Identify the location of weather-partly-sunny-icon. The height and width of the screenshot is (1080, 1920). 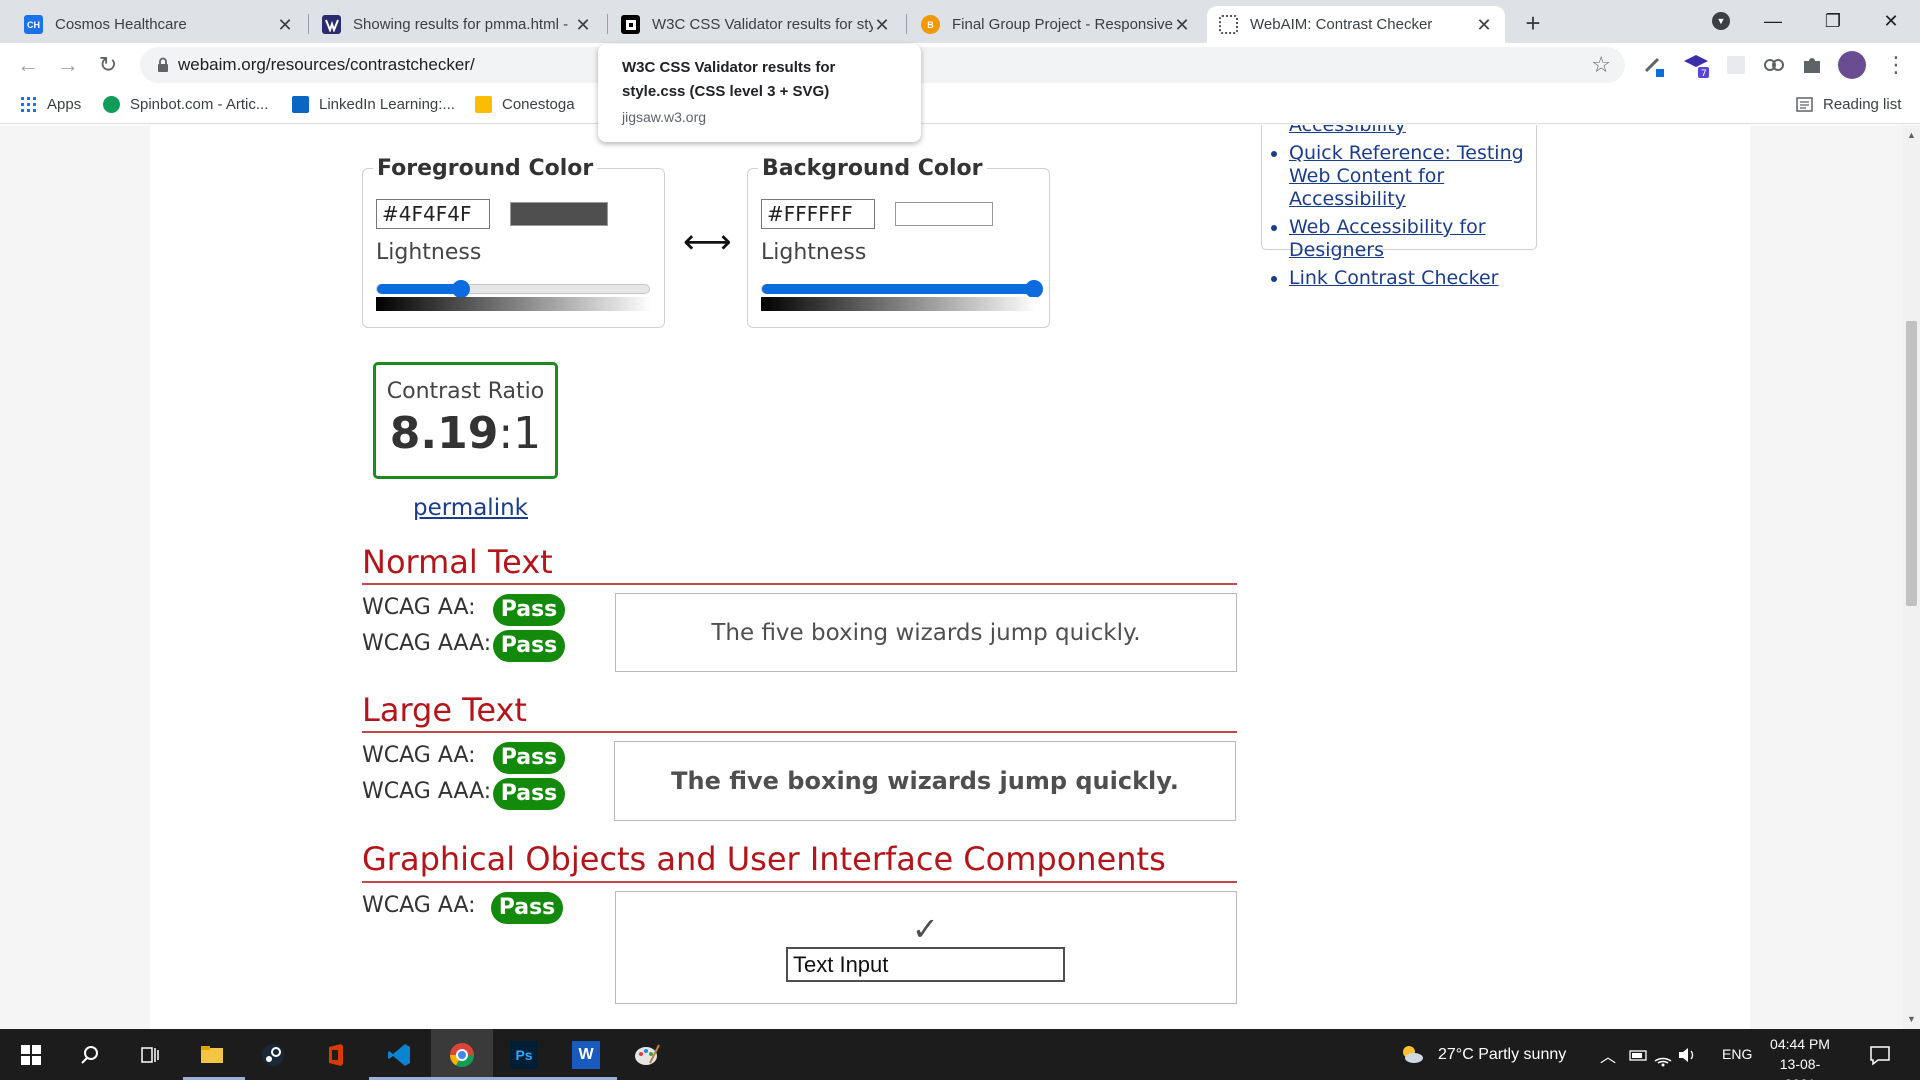
(1412, 1055).